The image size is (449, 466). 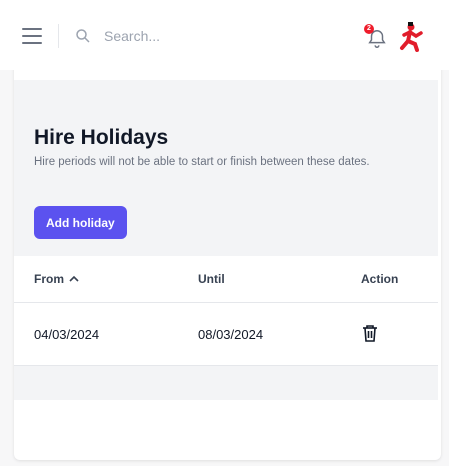 What do you see at coordinates (194, 36) in the screenshot?
I see `search-input` at bounding box center [194, 36].